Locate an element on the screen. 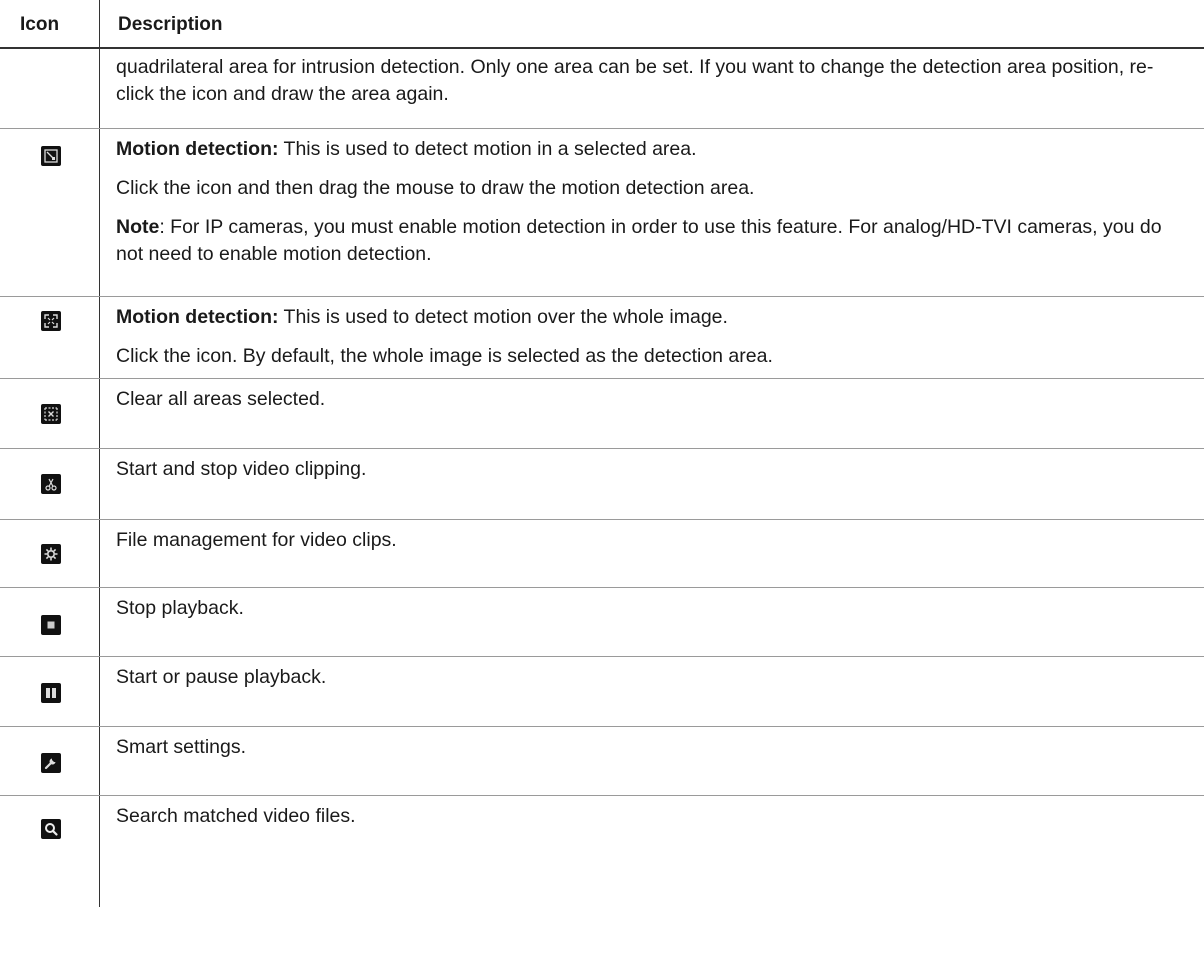  table-row: Start and stop video clipping. is located at coordinates (602, 484).